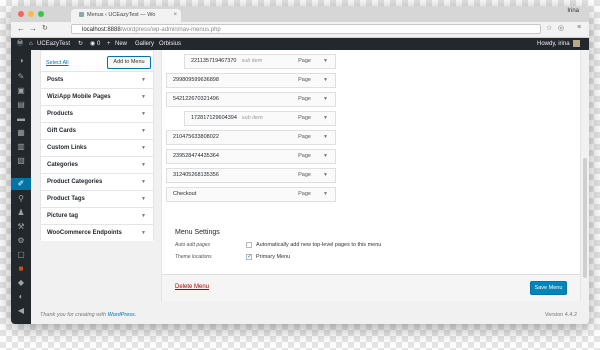 The width and height of the screenshot is (600, 350). I want to click on menu-item-sub-label: sub item, so click(252, 118).